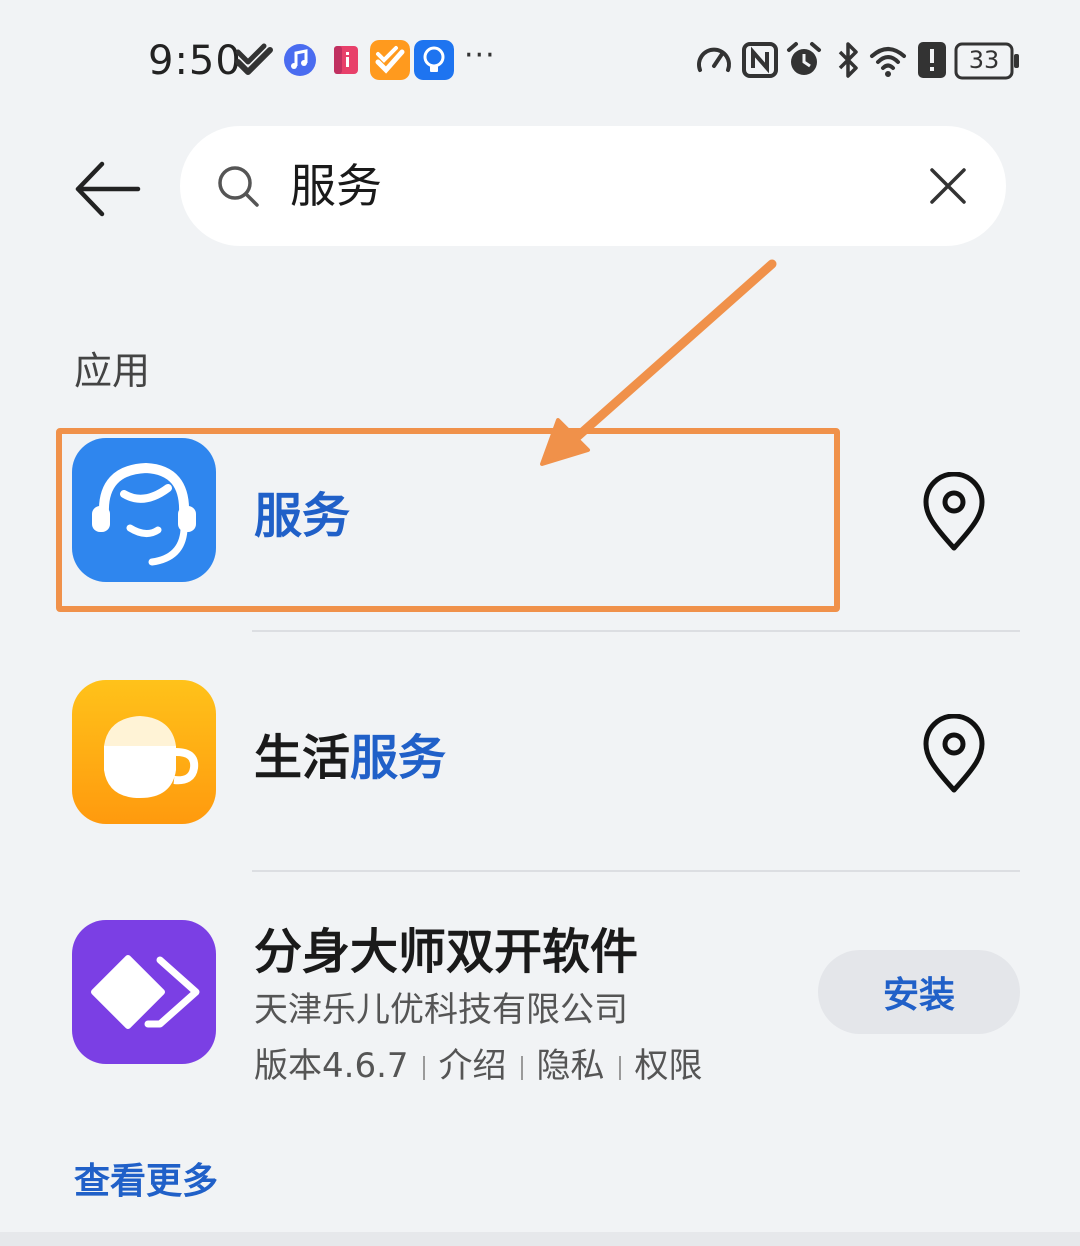 The height and width of the screenshot is (1246, 1080). I want to click on book-app-icon, so click(346, 60).